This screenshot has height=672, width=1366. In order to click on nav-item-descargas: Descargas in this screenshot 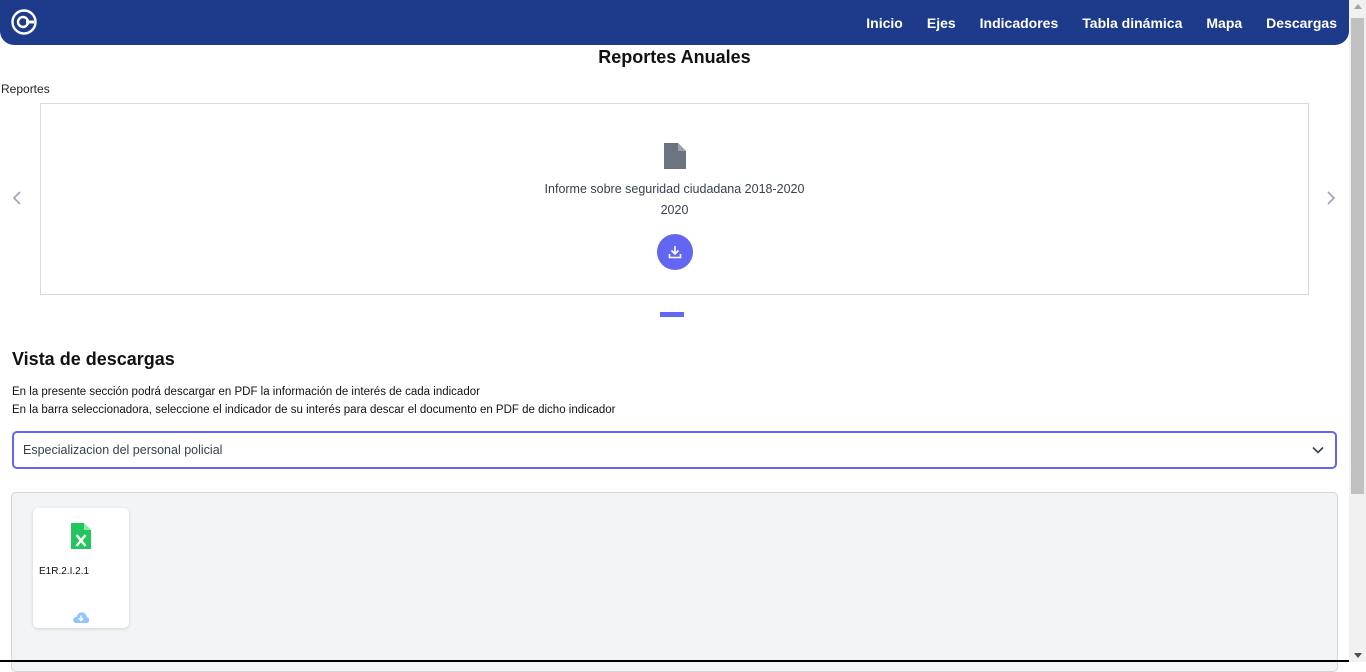, I will do `click(1301, 23)`.